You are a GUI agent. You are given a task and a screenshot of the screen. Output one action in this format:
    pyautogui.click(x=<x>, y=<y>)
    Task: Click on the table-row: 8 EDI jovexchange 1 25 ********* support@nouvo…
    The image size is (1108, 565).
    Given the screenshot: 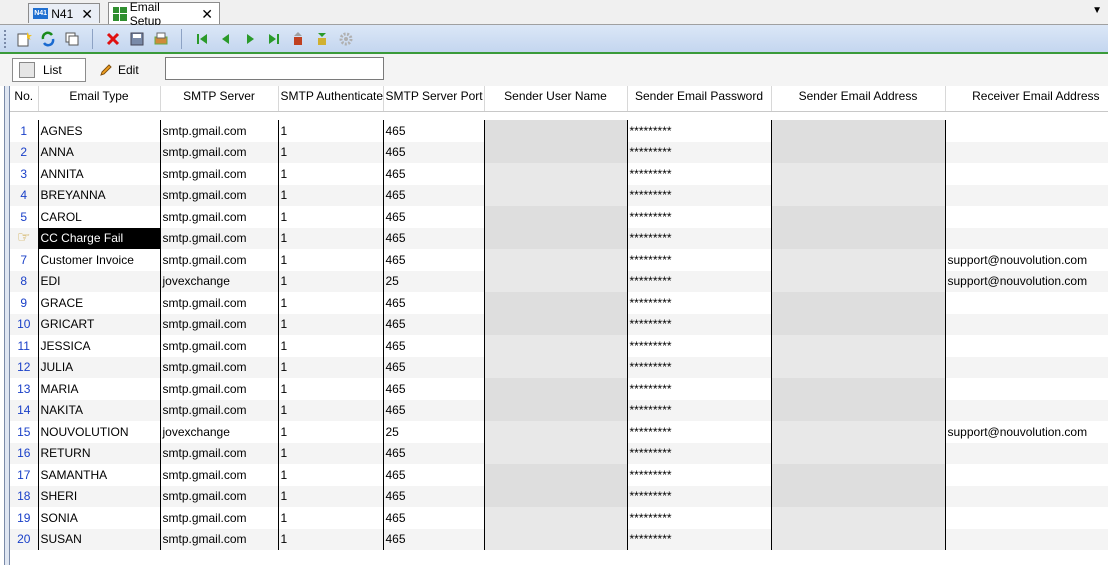 What is the action you would take?
    pyautogui.click(x=559, y=281)
    